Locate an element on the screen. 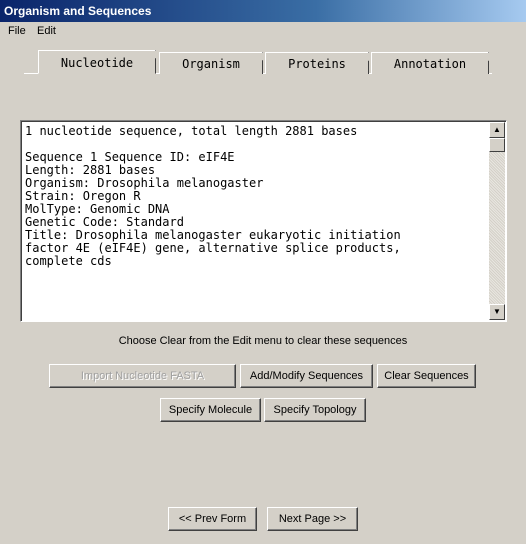 The height and width of the screenshot is (544, 526). tab-annotation-label: Annotation is located at coordinates (430, 64).